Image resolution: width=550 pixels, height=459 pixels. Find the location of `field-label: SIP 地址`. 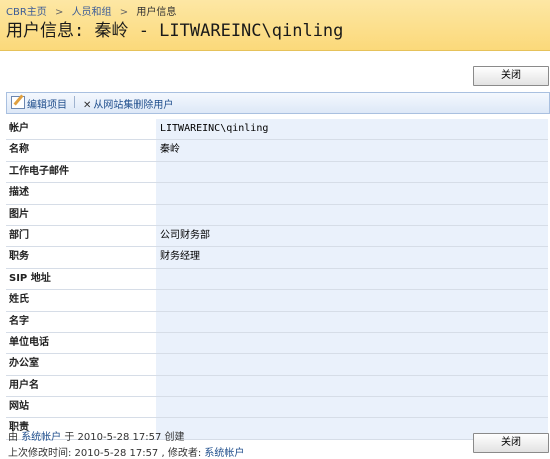

field-label: SIP 地址 is located at coordinates (82, 279).